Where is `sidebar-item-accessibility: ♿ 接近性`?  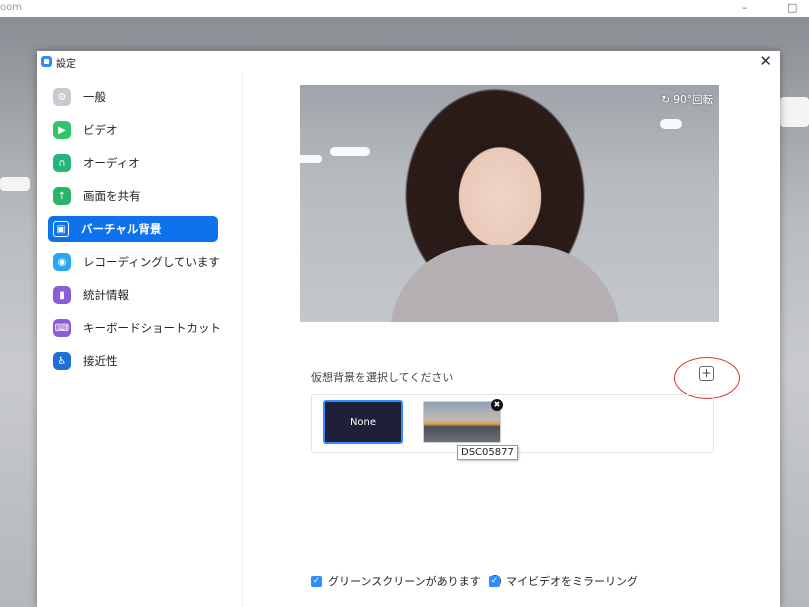 sidebar-item-accessibility: ♿ 接近性 is located at coordinates (133, 361).